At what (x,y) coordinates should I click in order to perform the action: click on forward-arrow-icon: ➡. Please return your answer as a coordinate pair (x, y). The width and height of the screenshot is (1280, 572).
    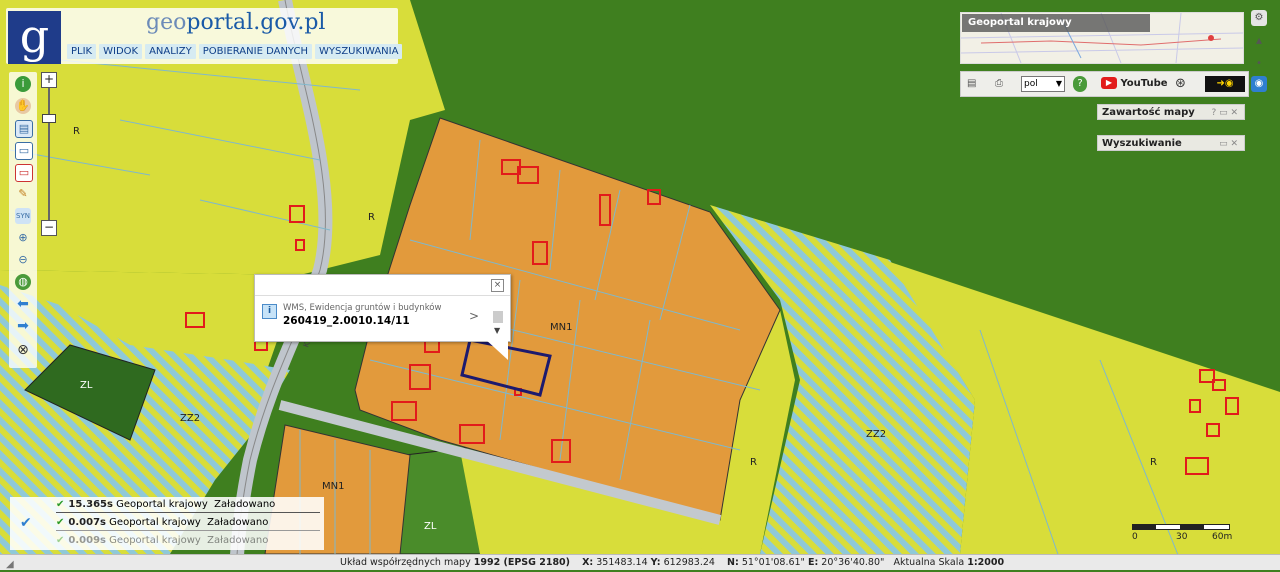
    Looking at the image, I should click on (23, 326).